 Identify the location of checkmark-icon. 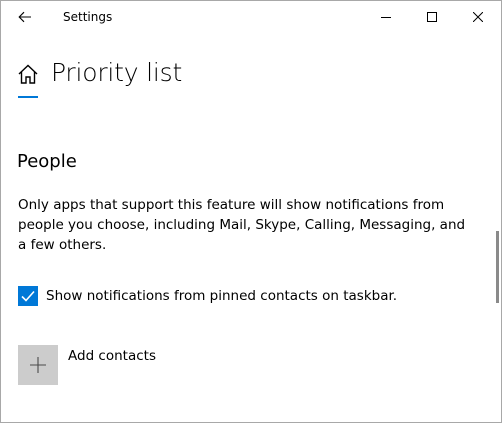
(28, 296).